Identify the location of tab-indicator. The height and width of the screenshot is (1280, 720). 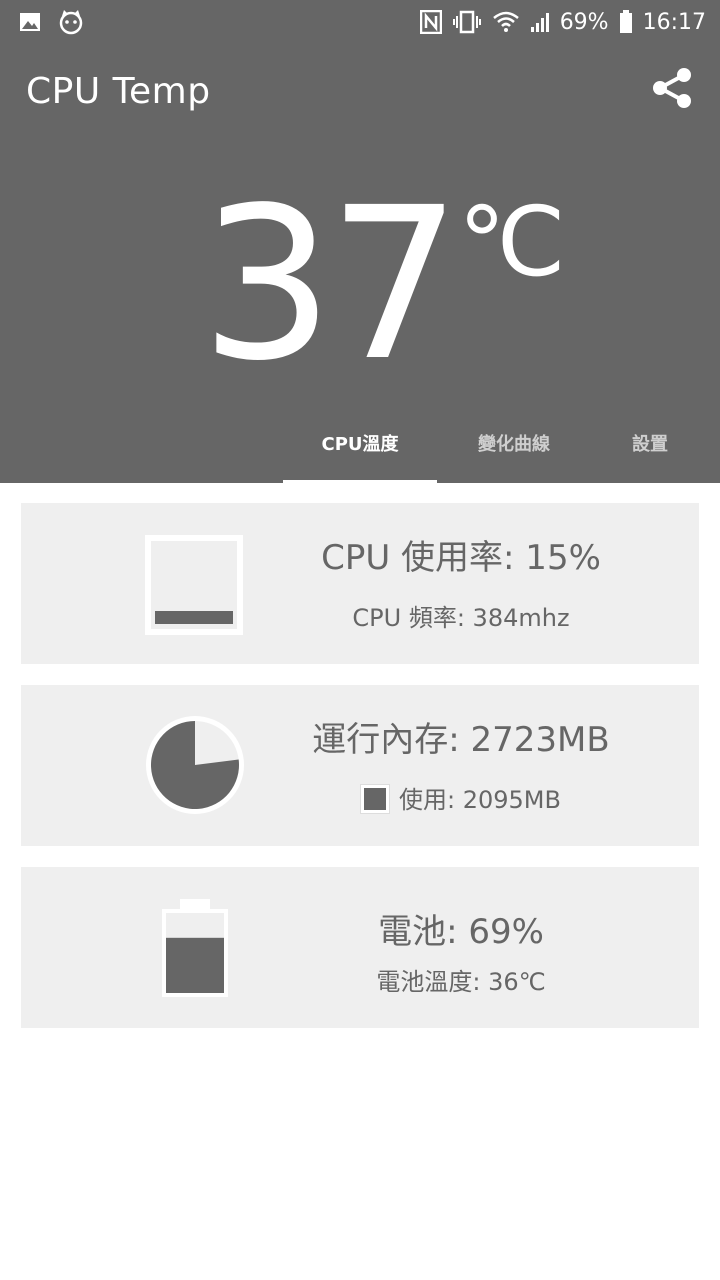
(360, 482).